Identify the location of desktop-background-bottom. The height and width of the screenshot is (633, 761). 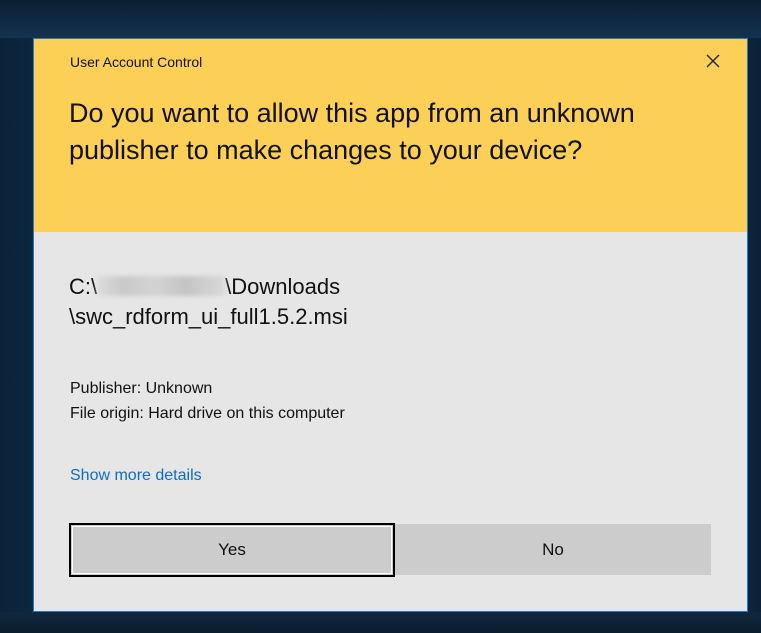
(380, 622).